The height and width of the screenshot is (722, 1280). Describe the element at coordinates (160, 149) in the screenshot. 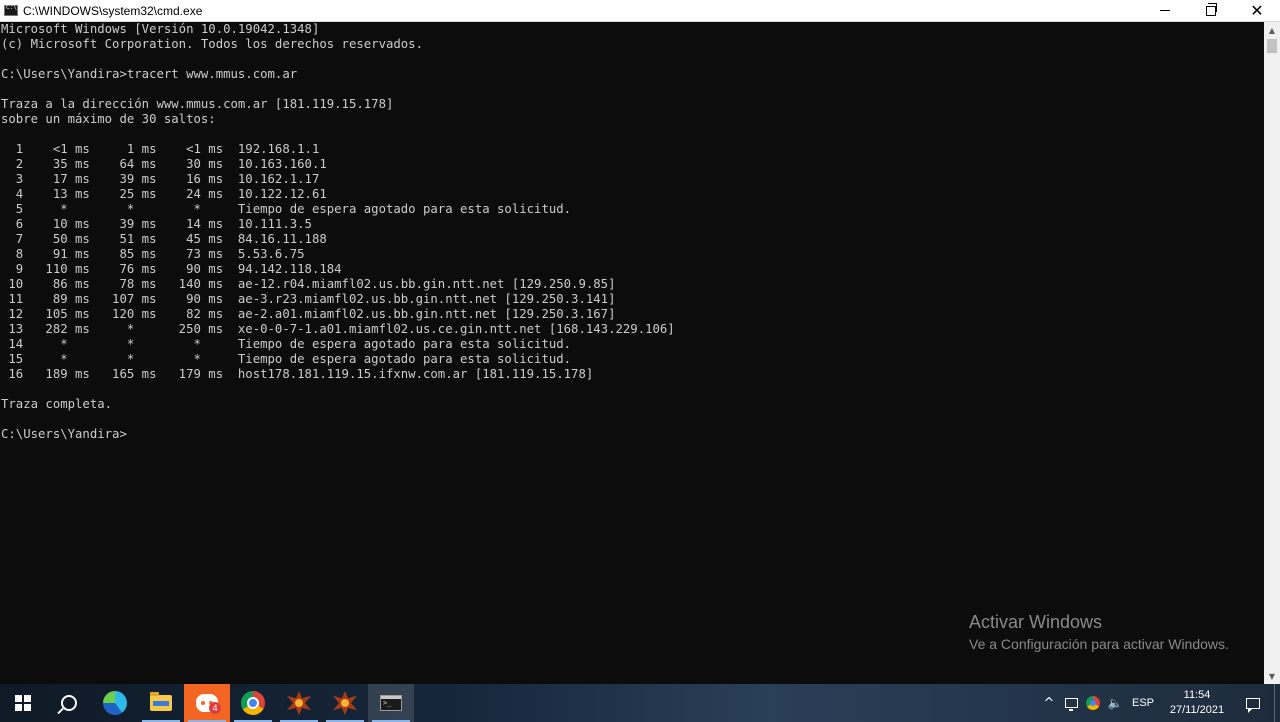

I see `console-line: 1 <1 ms 1 ms <1 ms 192.168.1.1` at that location.